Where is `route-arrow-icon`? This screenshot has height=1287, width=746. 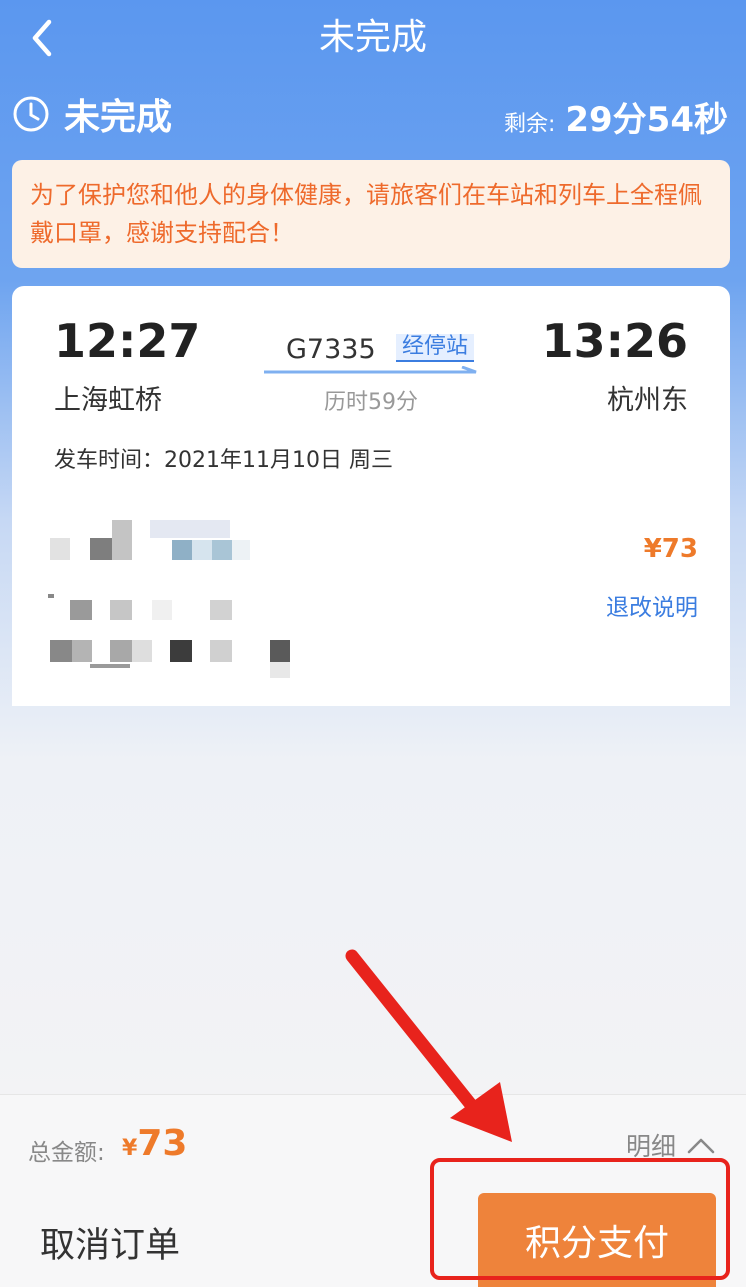 route-arrow-icon is located at coordinates (370, 370).